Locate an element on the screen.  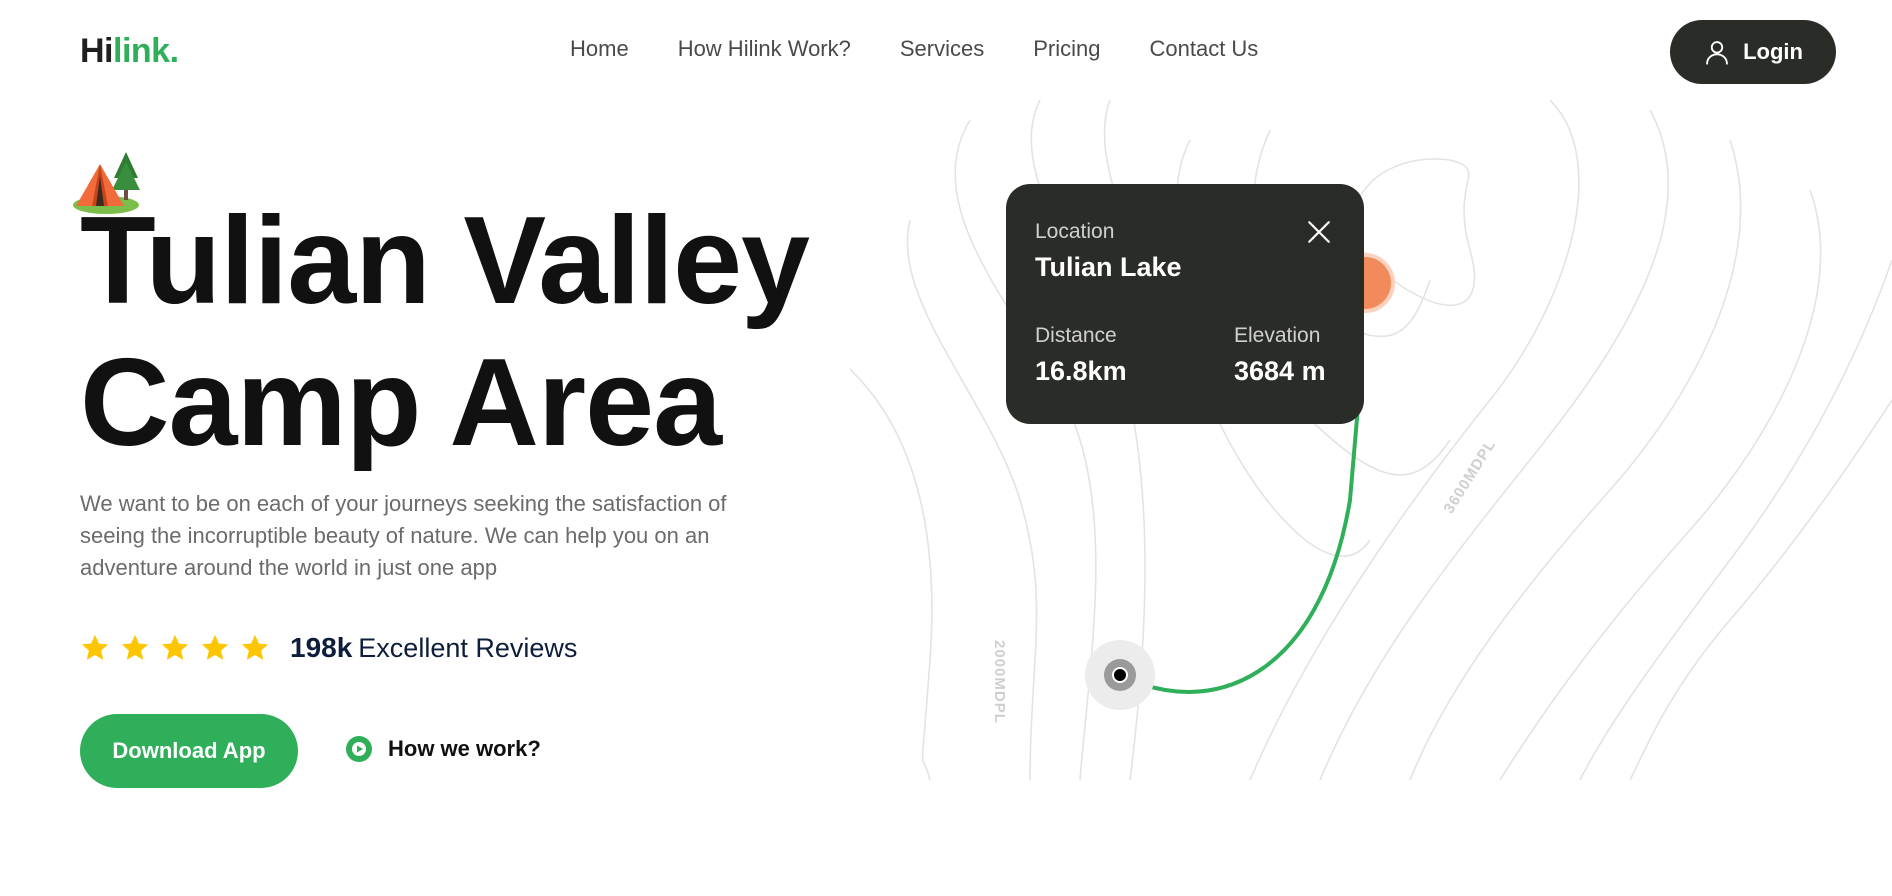
elevation-label: Elevation is located at coordinates (1277, 335).